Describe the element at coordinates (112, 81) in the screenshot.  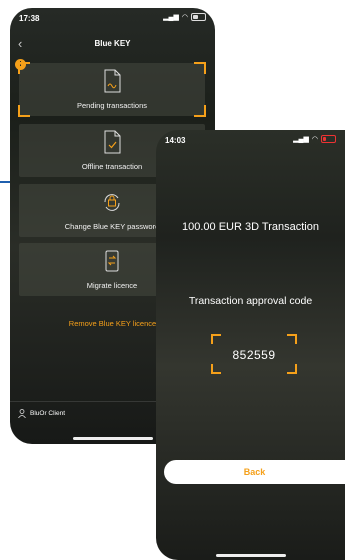
I see `document-signature-icon` at that location.